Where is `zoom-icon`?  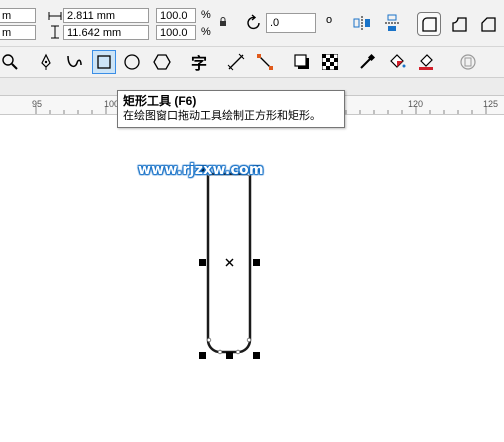
zoom-icon is located at coordinates (10, 62).